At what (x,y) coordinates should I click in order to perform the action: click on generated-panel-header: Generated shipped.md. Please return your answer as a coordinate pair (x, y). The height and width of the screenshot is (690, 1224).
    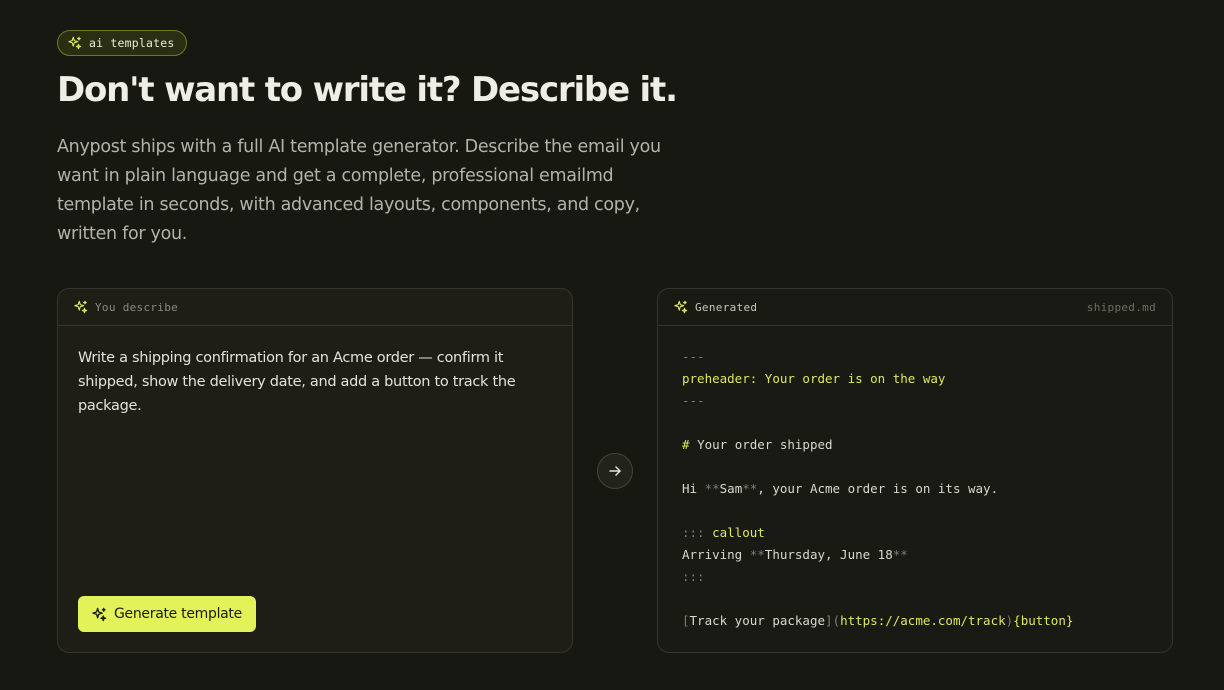
    Looking at the image, I should click on (915, 307).